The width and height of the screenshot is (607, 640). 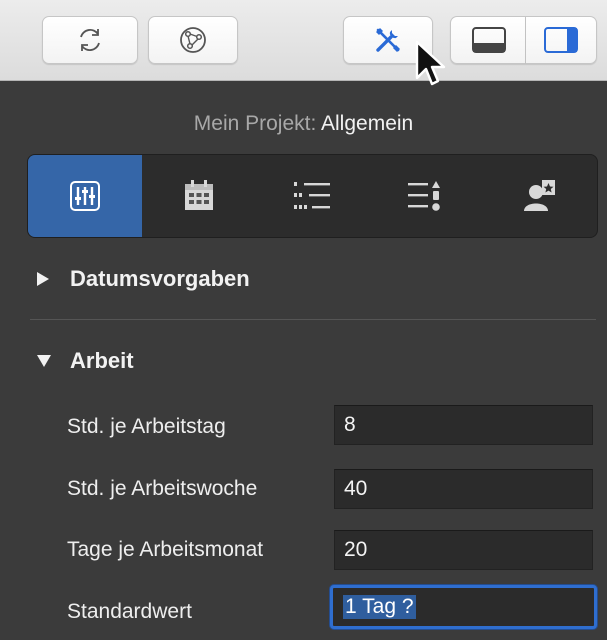 I want to click on label-hours-per-day: Std. je Arbeitstag, so click(x=146, y=426).